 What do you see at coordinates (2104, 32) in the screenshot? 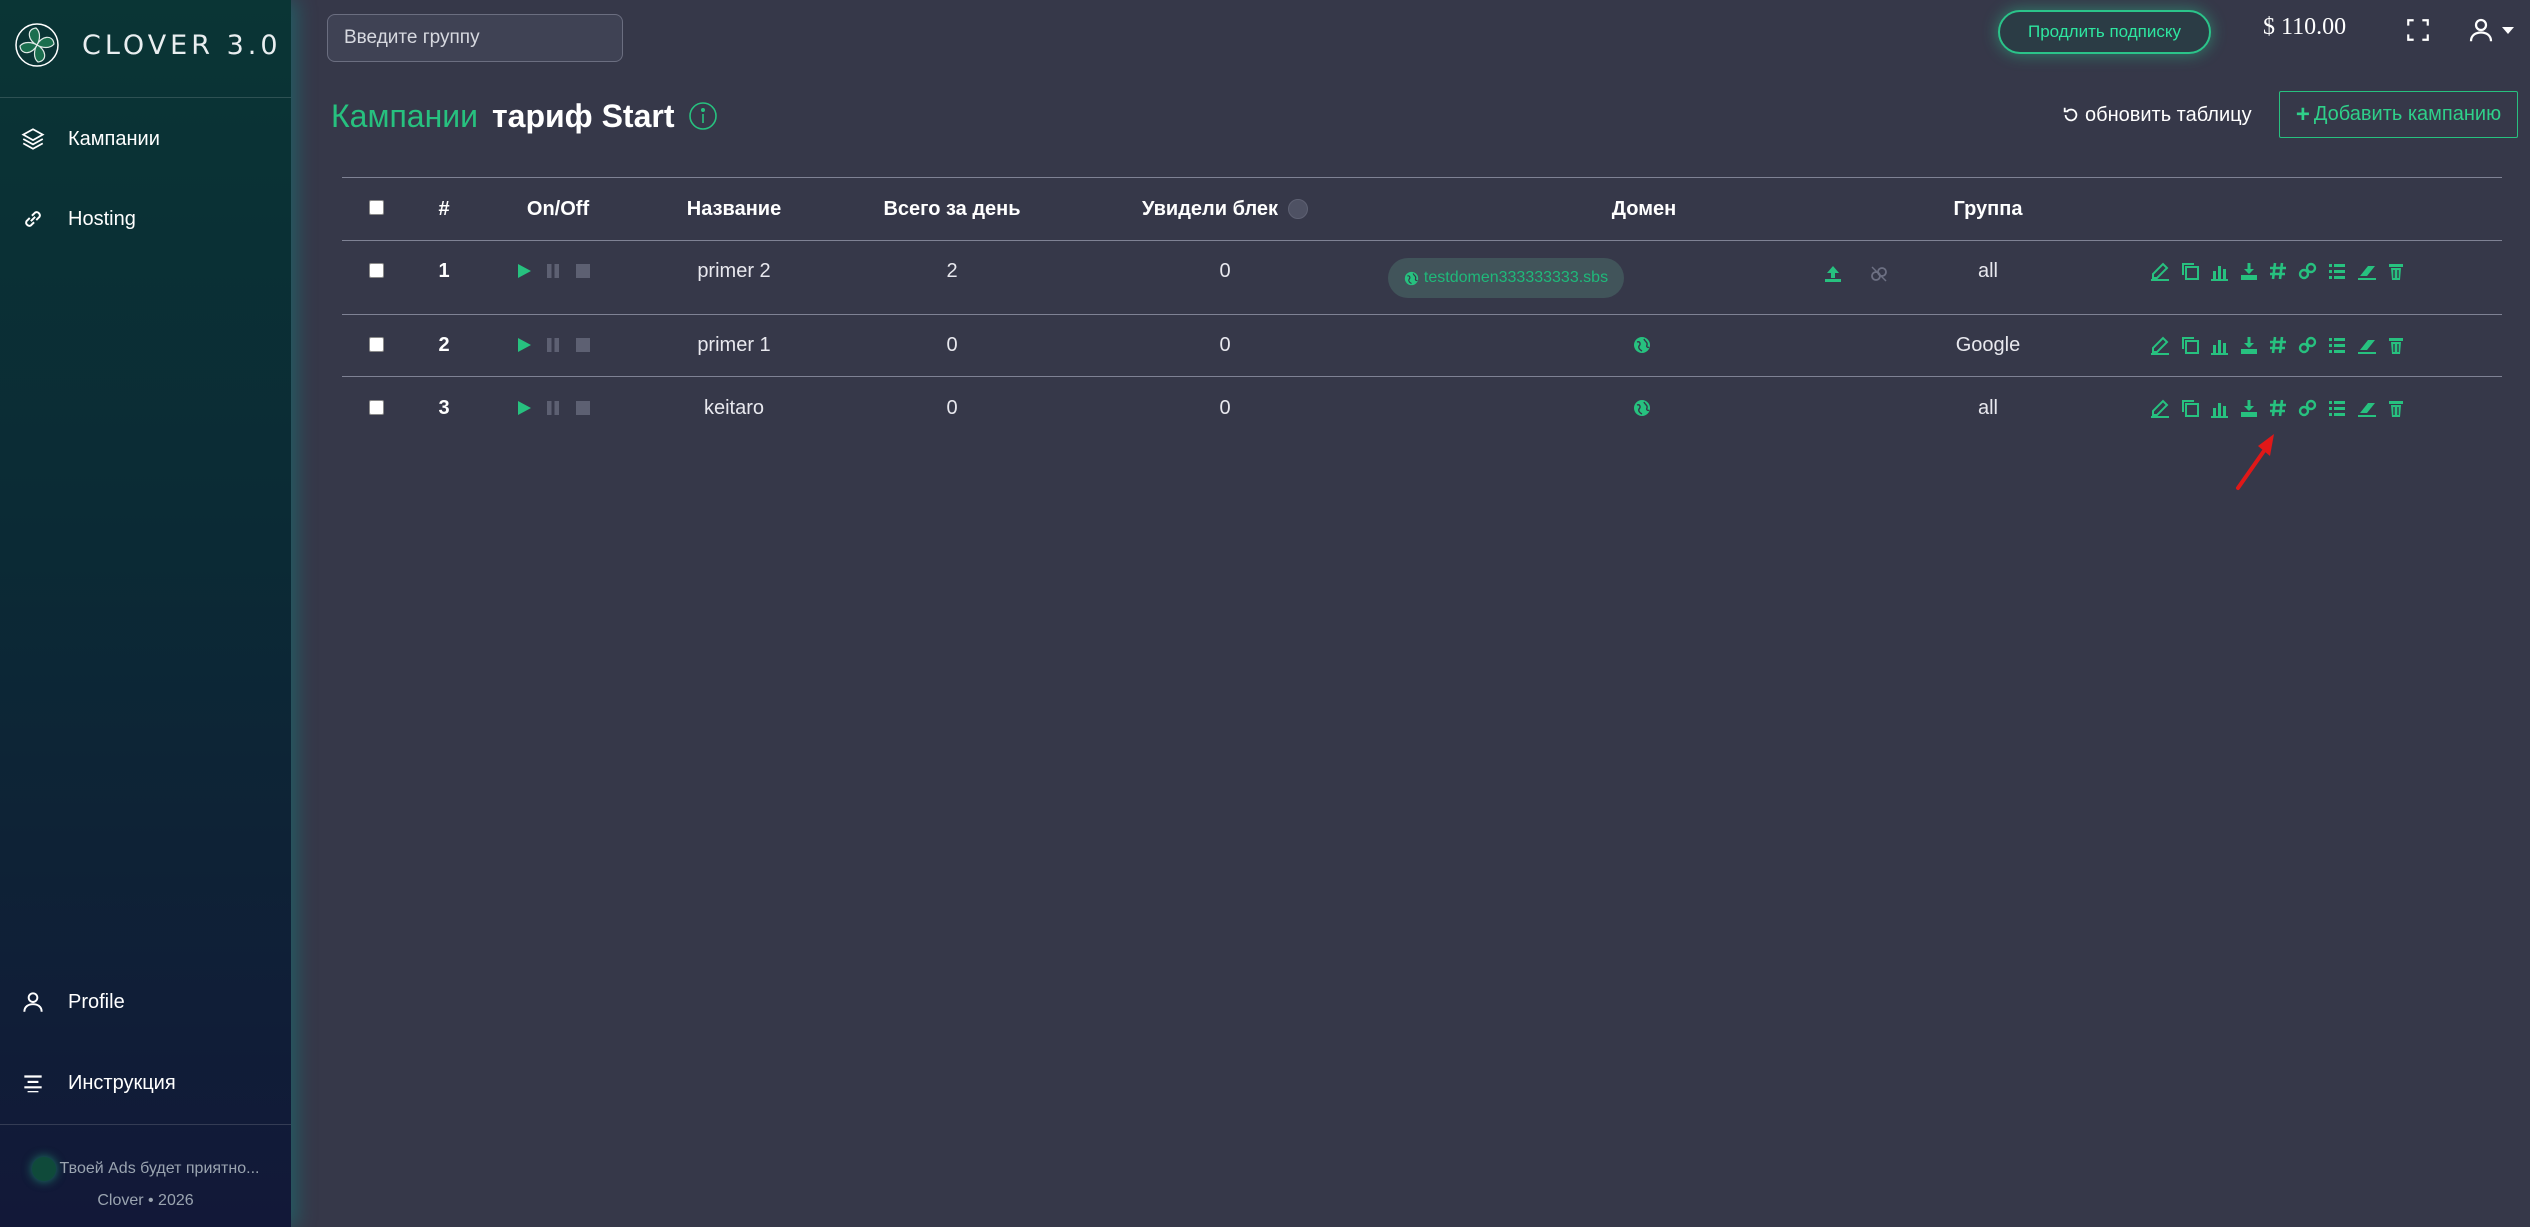
I see `renew-subscription-button: Продлить подписку` at bounding box center [2104, 32].